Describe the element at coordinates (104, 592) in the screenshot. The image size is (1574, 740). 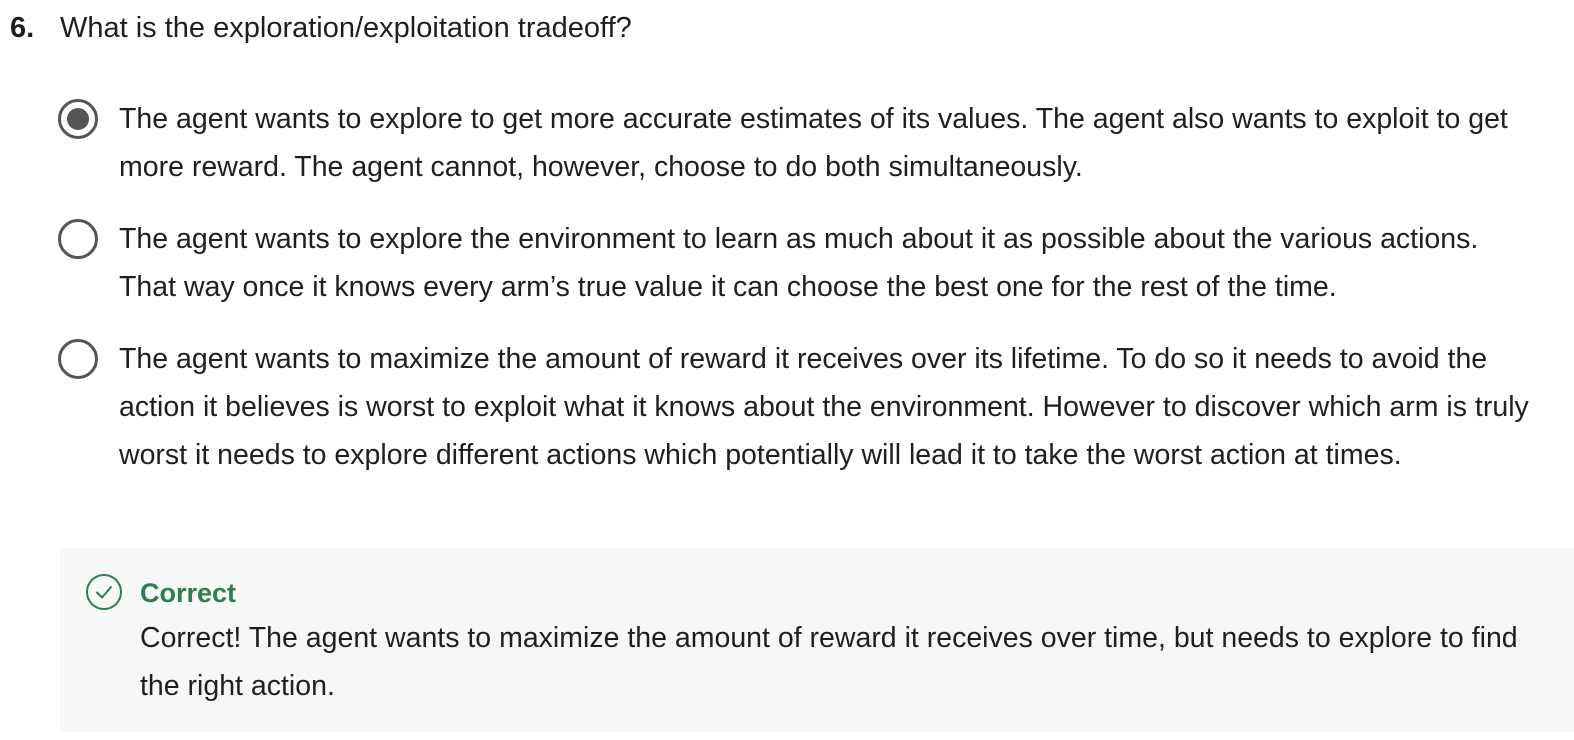
I see `check-circle-icon` at that location.